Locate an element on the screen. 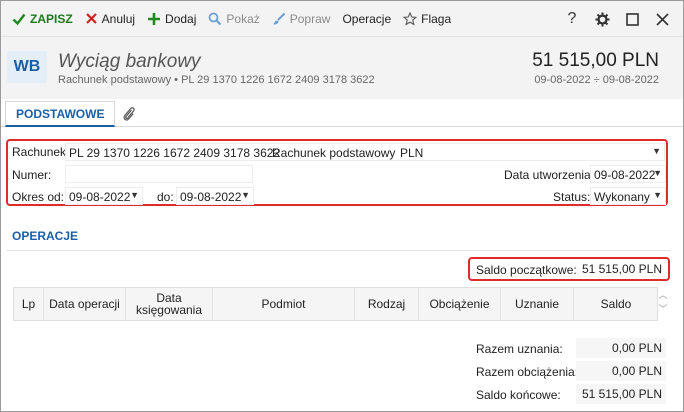 Image resolution: width=684 pixels, height=412 pixels. column-header-operation-date: Data operacji is located at coordinates (85, 304).